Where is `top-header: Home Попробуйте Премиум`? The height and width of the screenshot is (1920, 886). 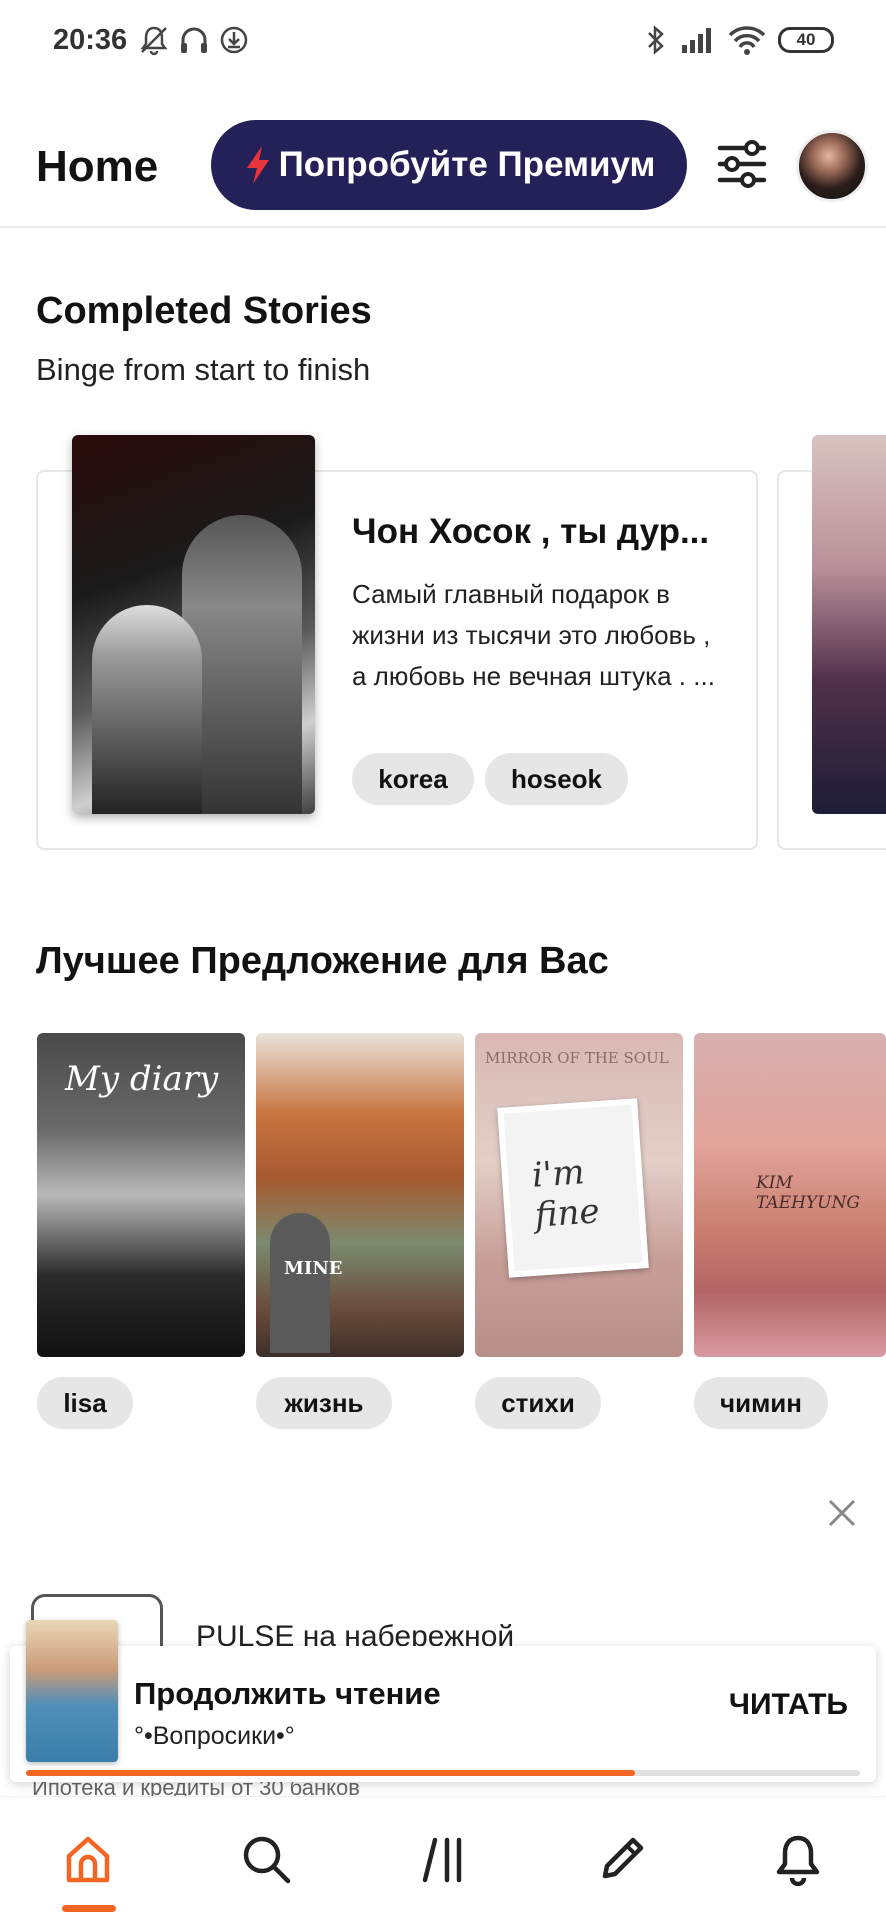
top-header: Home Попробуйте Премиум is located at coordinates (443, 168).